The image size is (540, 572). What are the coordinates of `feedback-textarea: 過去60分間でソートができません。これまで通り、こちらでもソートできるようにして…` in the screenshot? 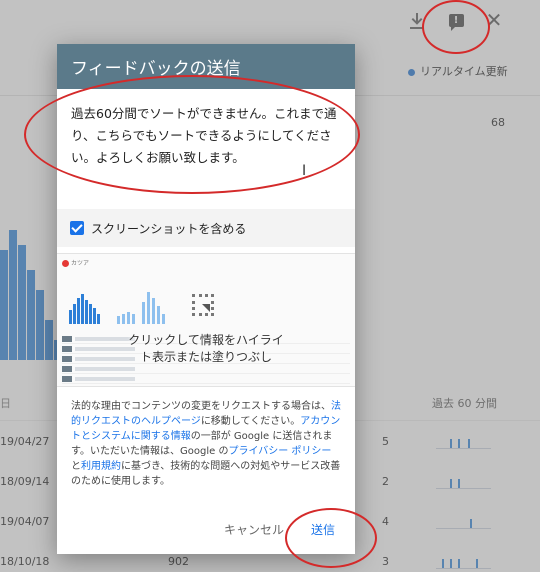 It's located at (206, 149).